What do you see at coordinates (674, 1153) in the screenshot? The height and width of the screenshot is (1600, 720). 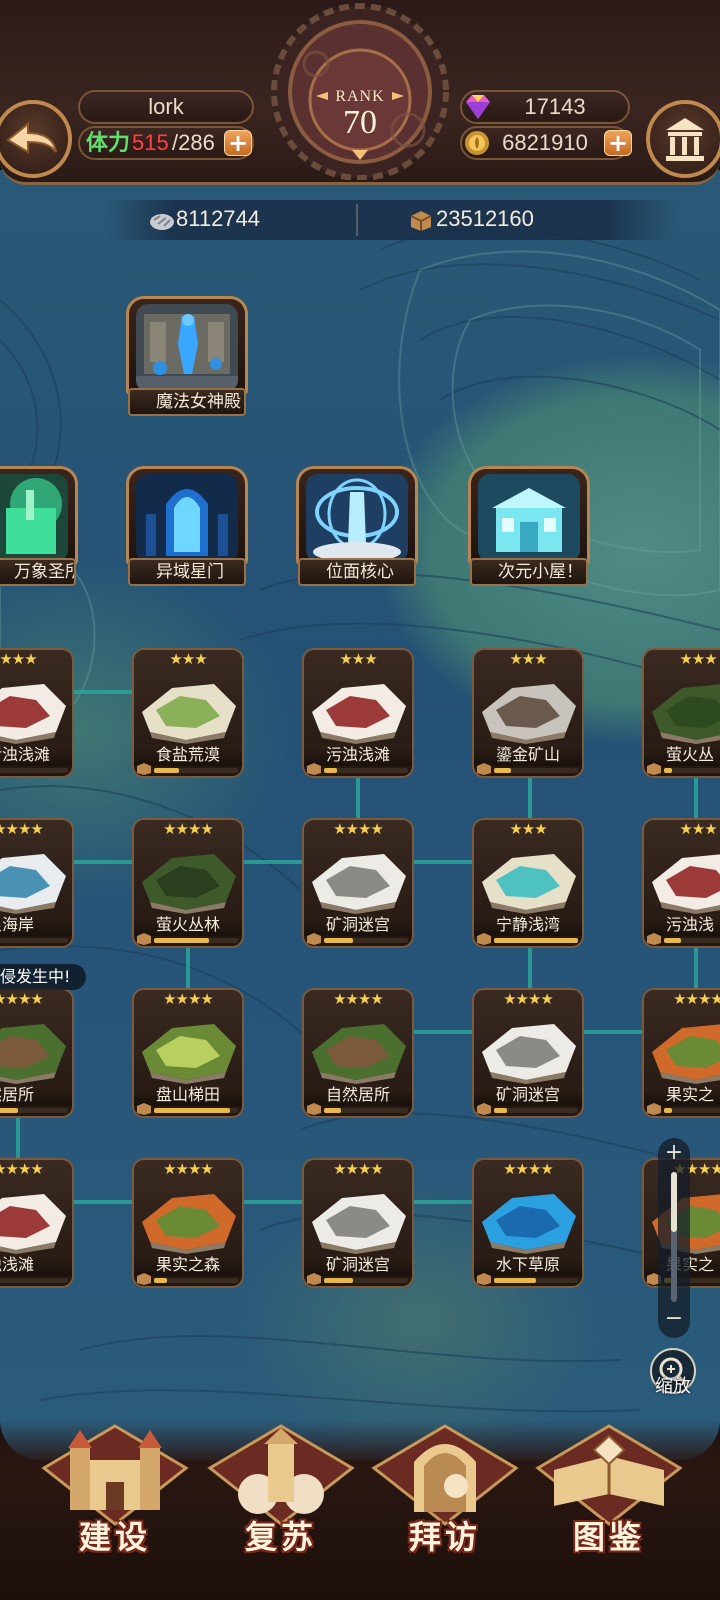 I see `zoom-in-button: +` at bounding box center [674, 1153].